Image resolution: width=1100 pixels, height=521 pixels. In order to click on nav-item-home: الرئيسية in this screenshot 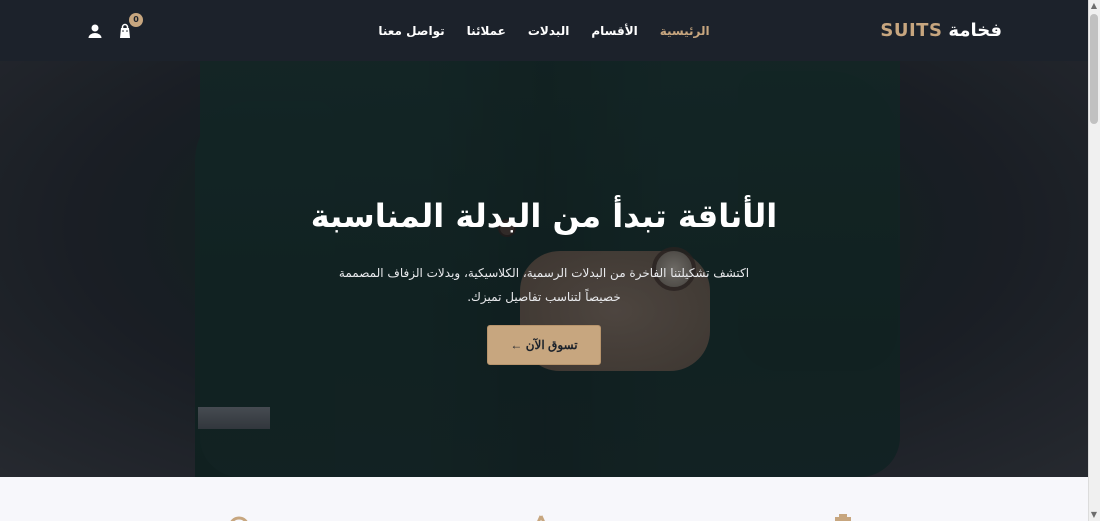, I will do `click(685, 31)`.